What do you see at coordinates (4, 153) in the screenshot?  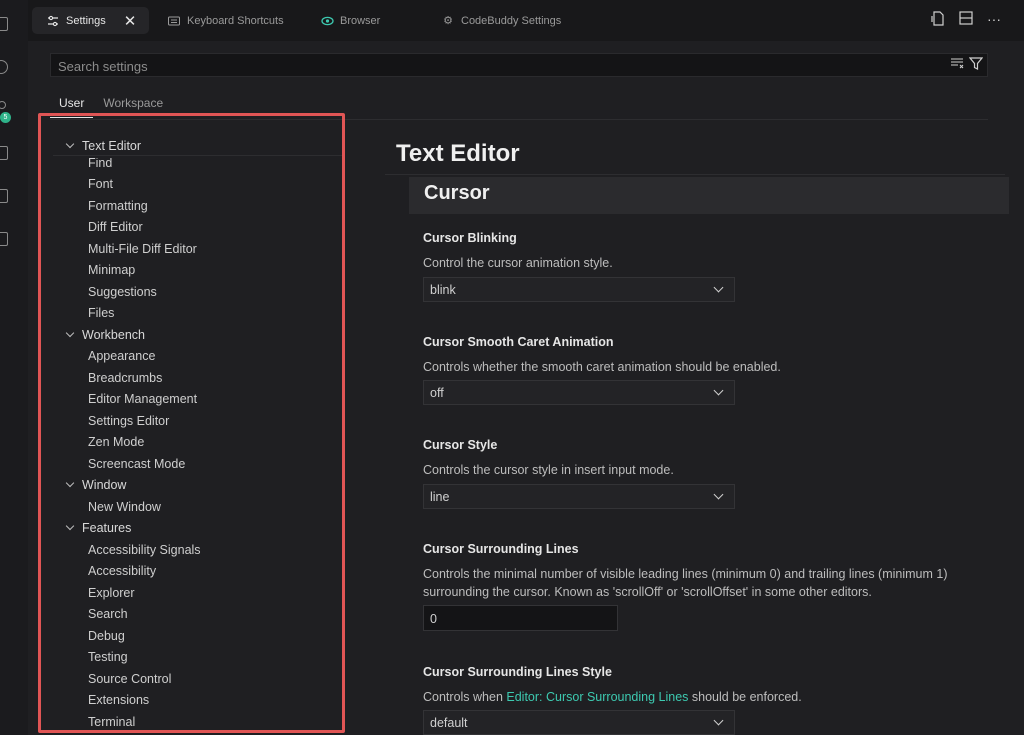 I see `run-debug-icon` at bounding box center [4, 153].